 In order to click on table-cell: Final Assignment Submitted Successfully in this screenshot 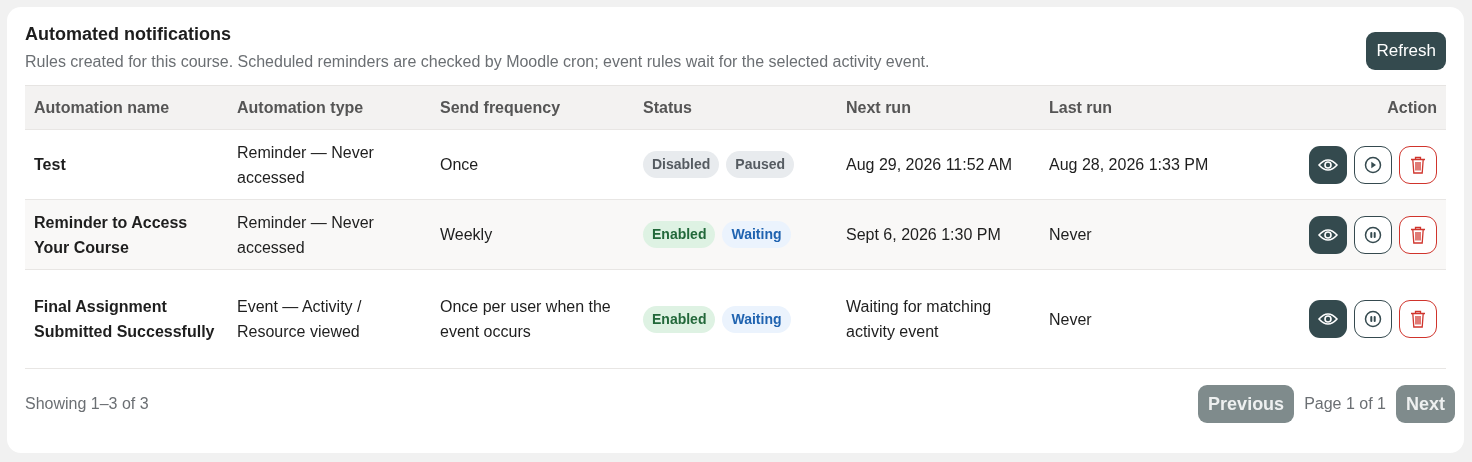, I will do `click(126, 319)`.